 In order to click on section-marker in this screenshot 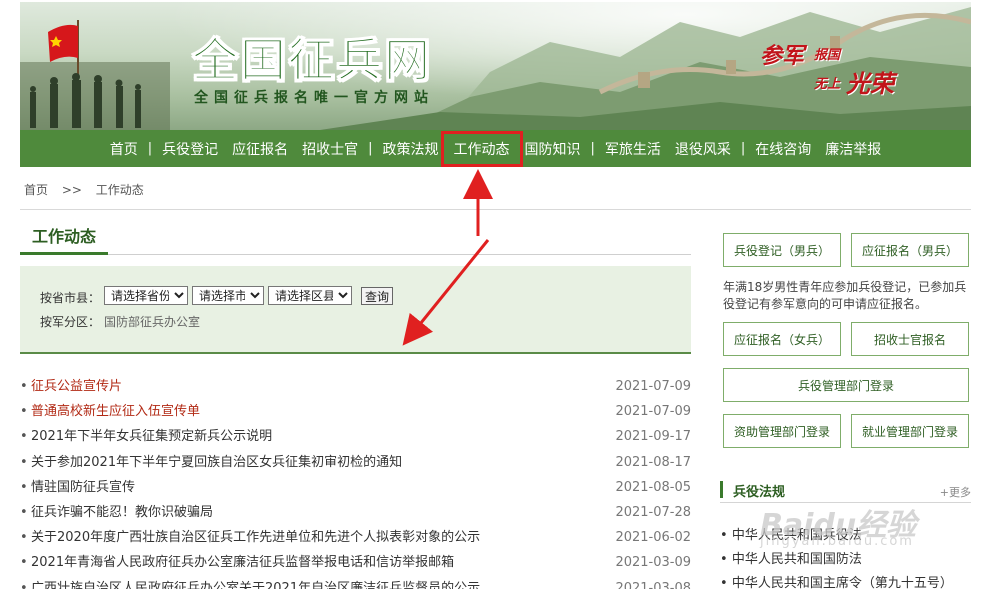, I will do `click(721, 489)`.